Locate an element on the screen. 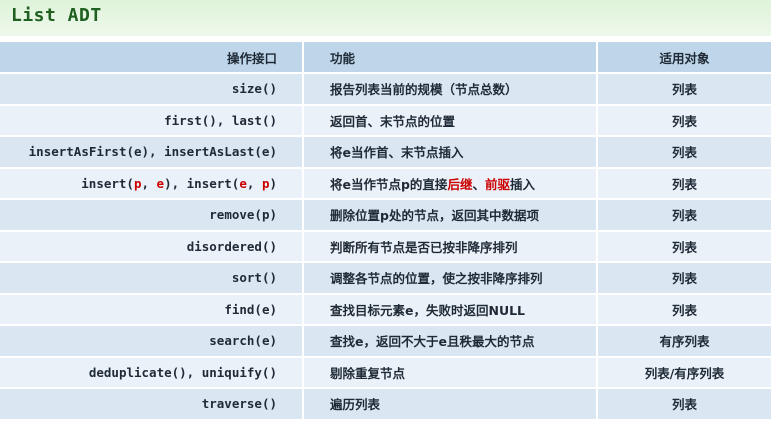 This screenshot has height=421, width=771. cell-operation: first(), last() is located at coordinates (152, 121).